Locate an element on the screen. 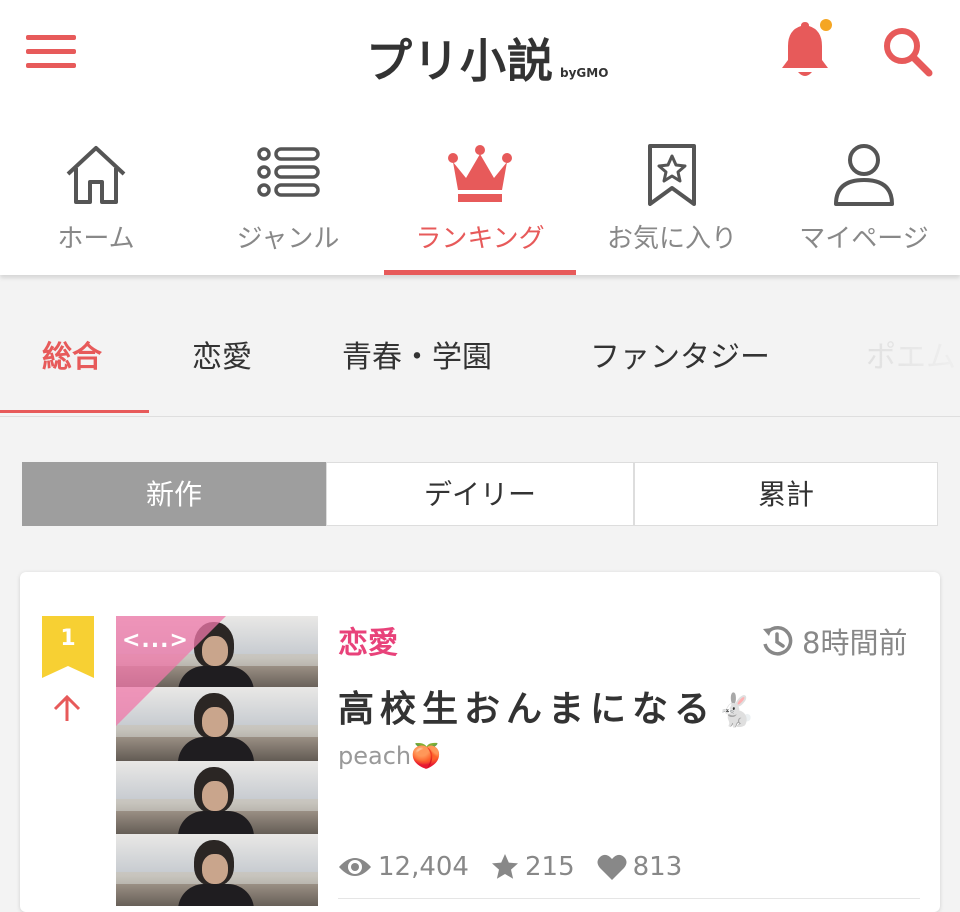  rank-number: 1 is located at coordinates (68, 638).